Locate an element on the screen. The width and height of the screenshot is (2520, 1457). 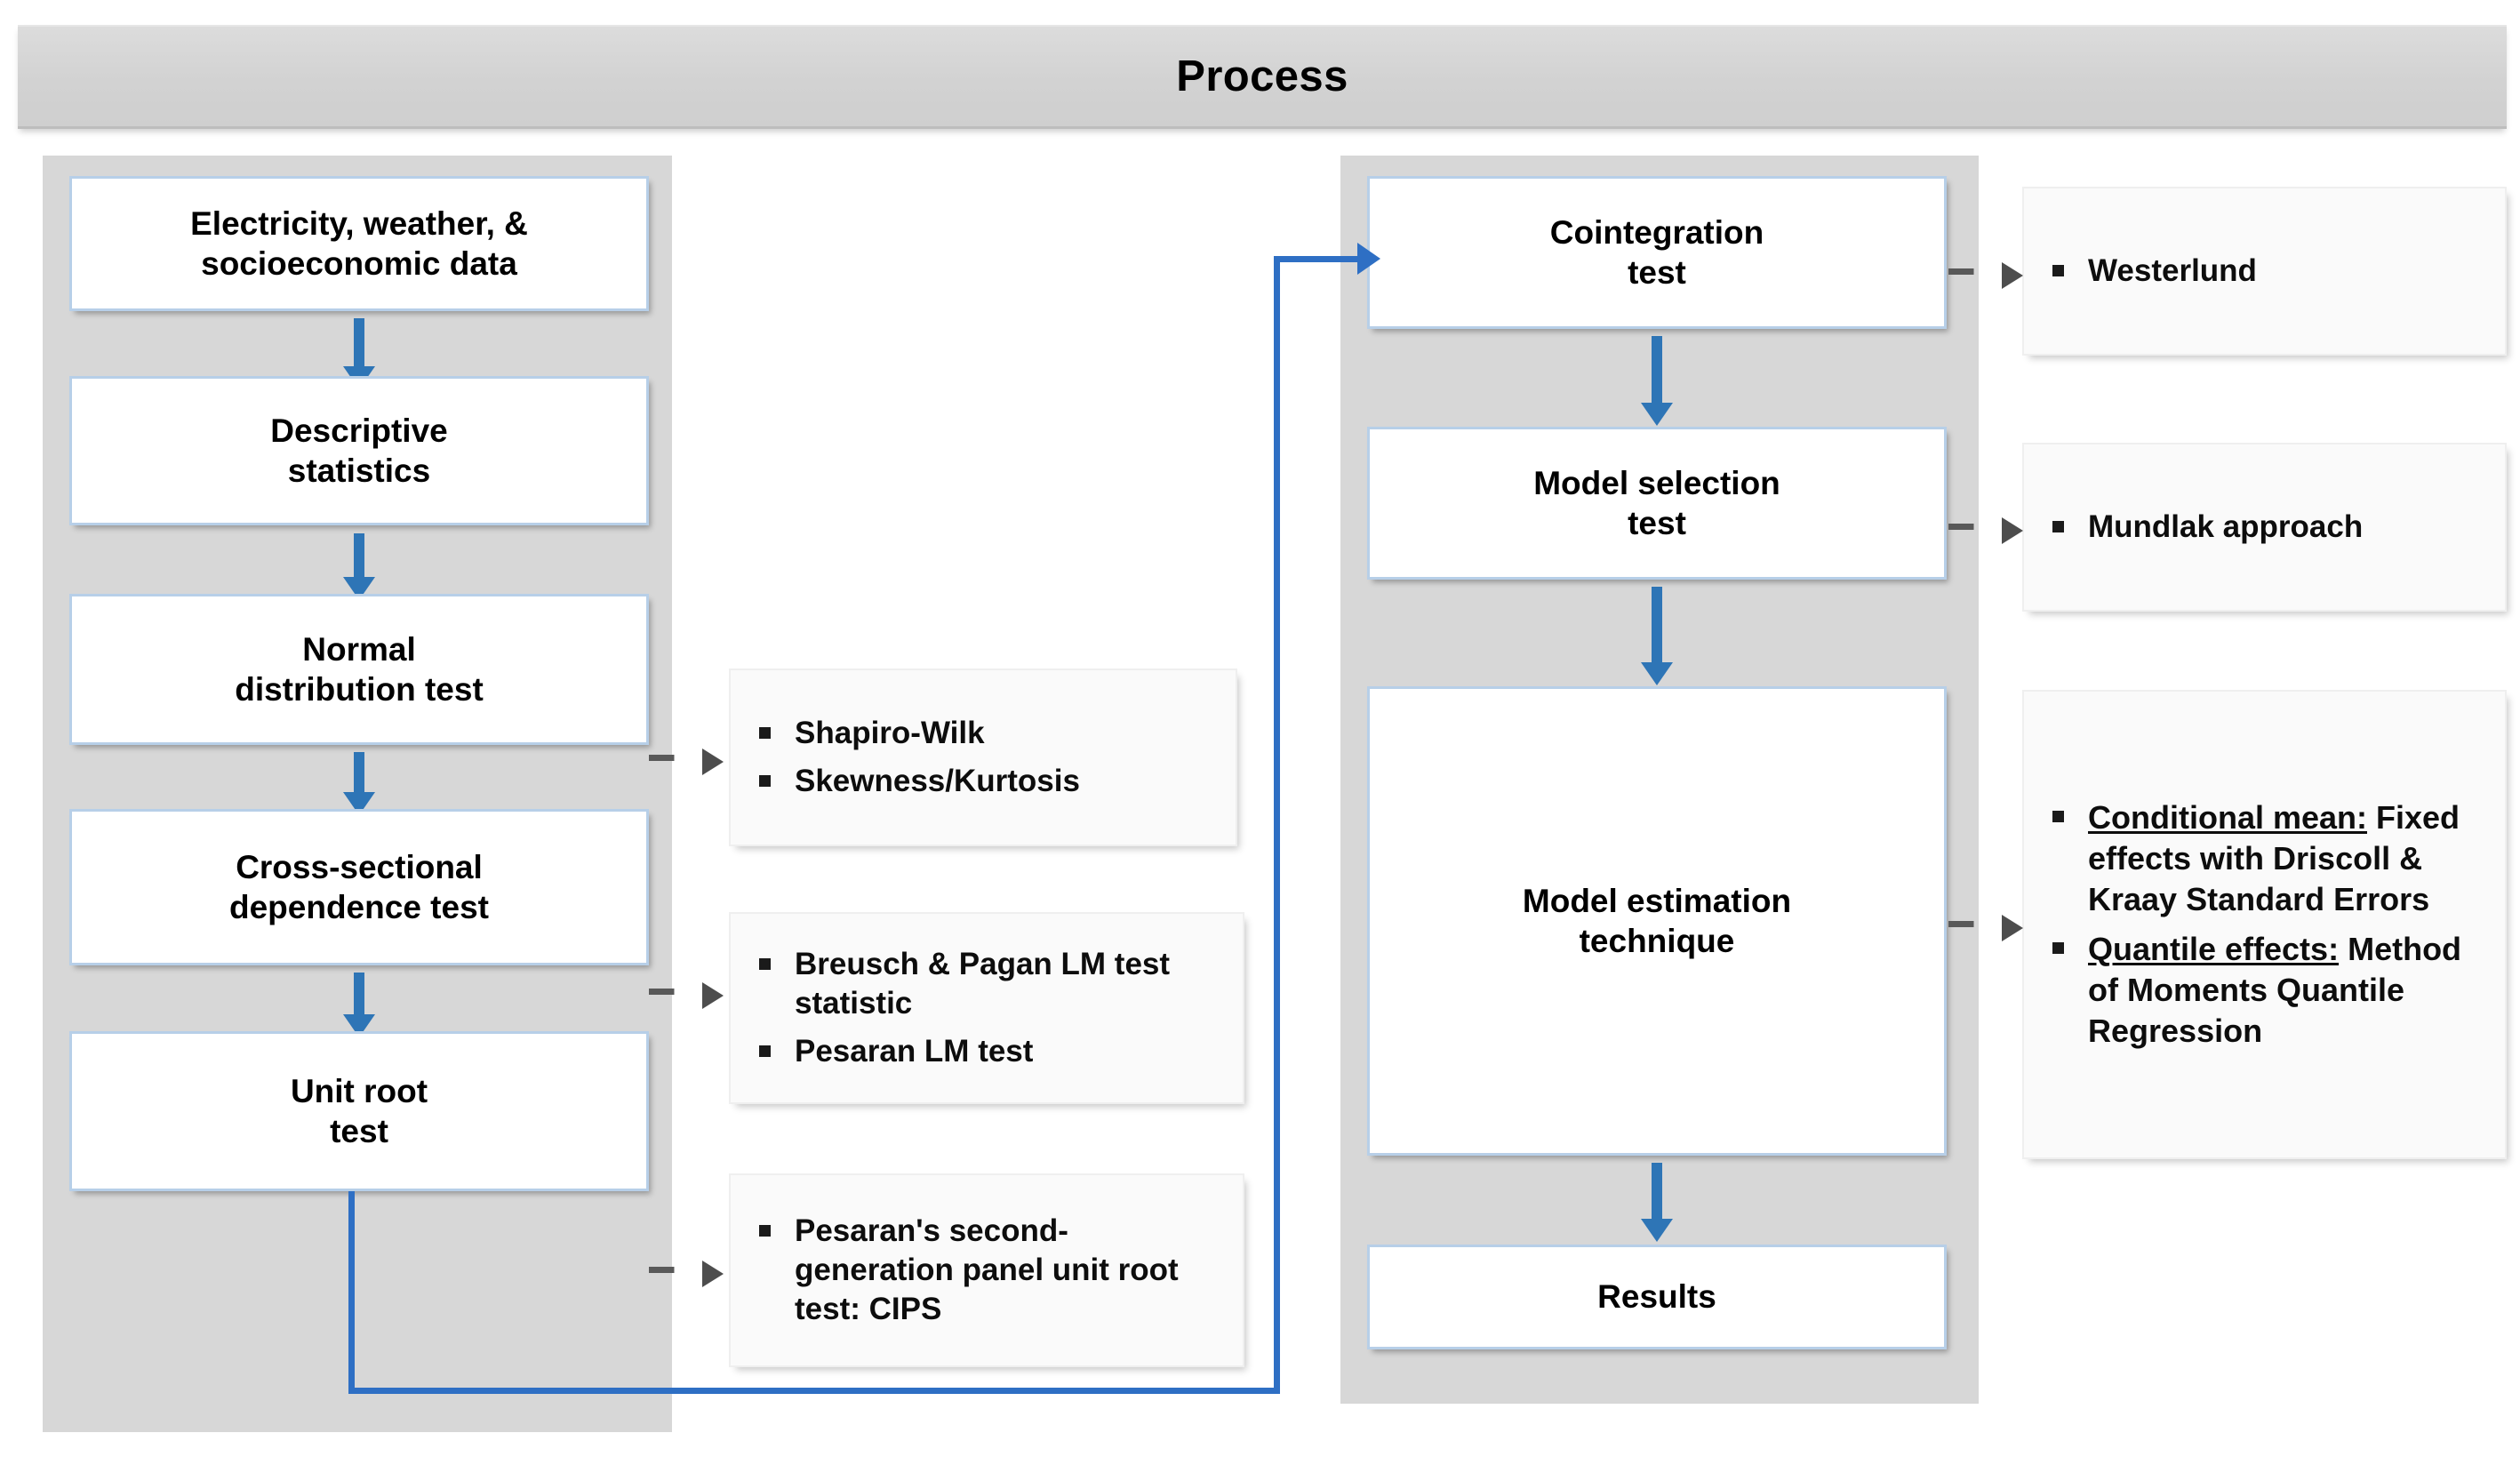
note-list-item: Breusch & Pagan LM test statistic is located at coordinates (987, 984).